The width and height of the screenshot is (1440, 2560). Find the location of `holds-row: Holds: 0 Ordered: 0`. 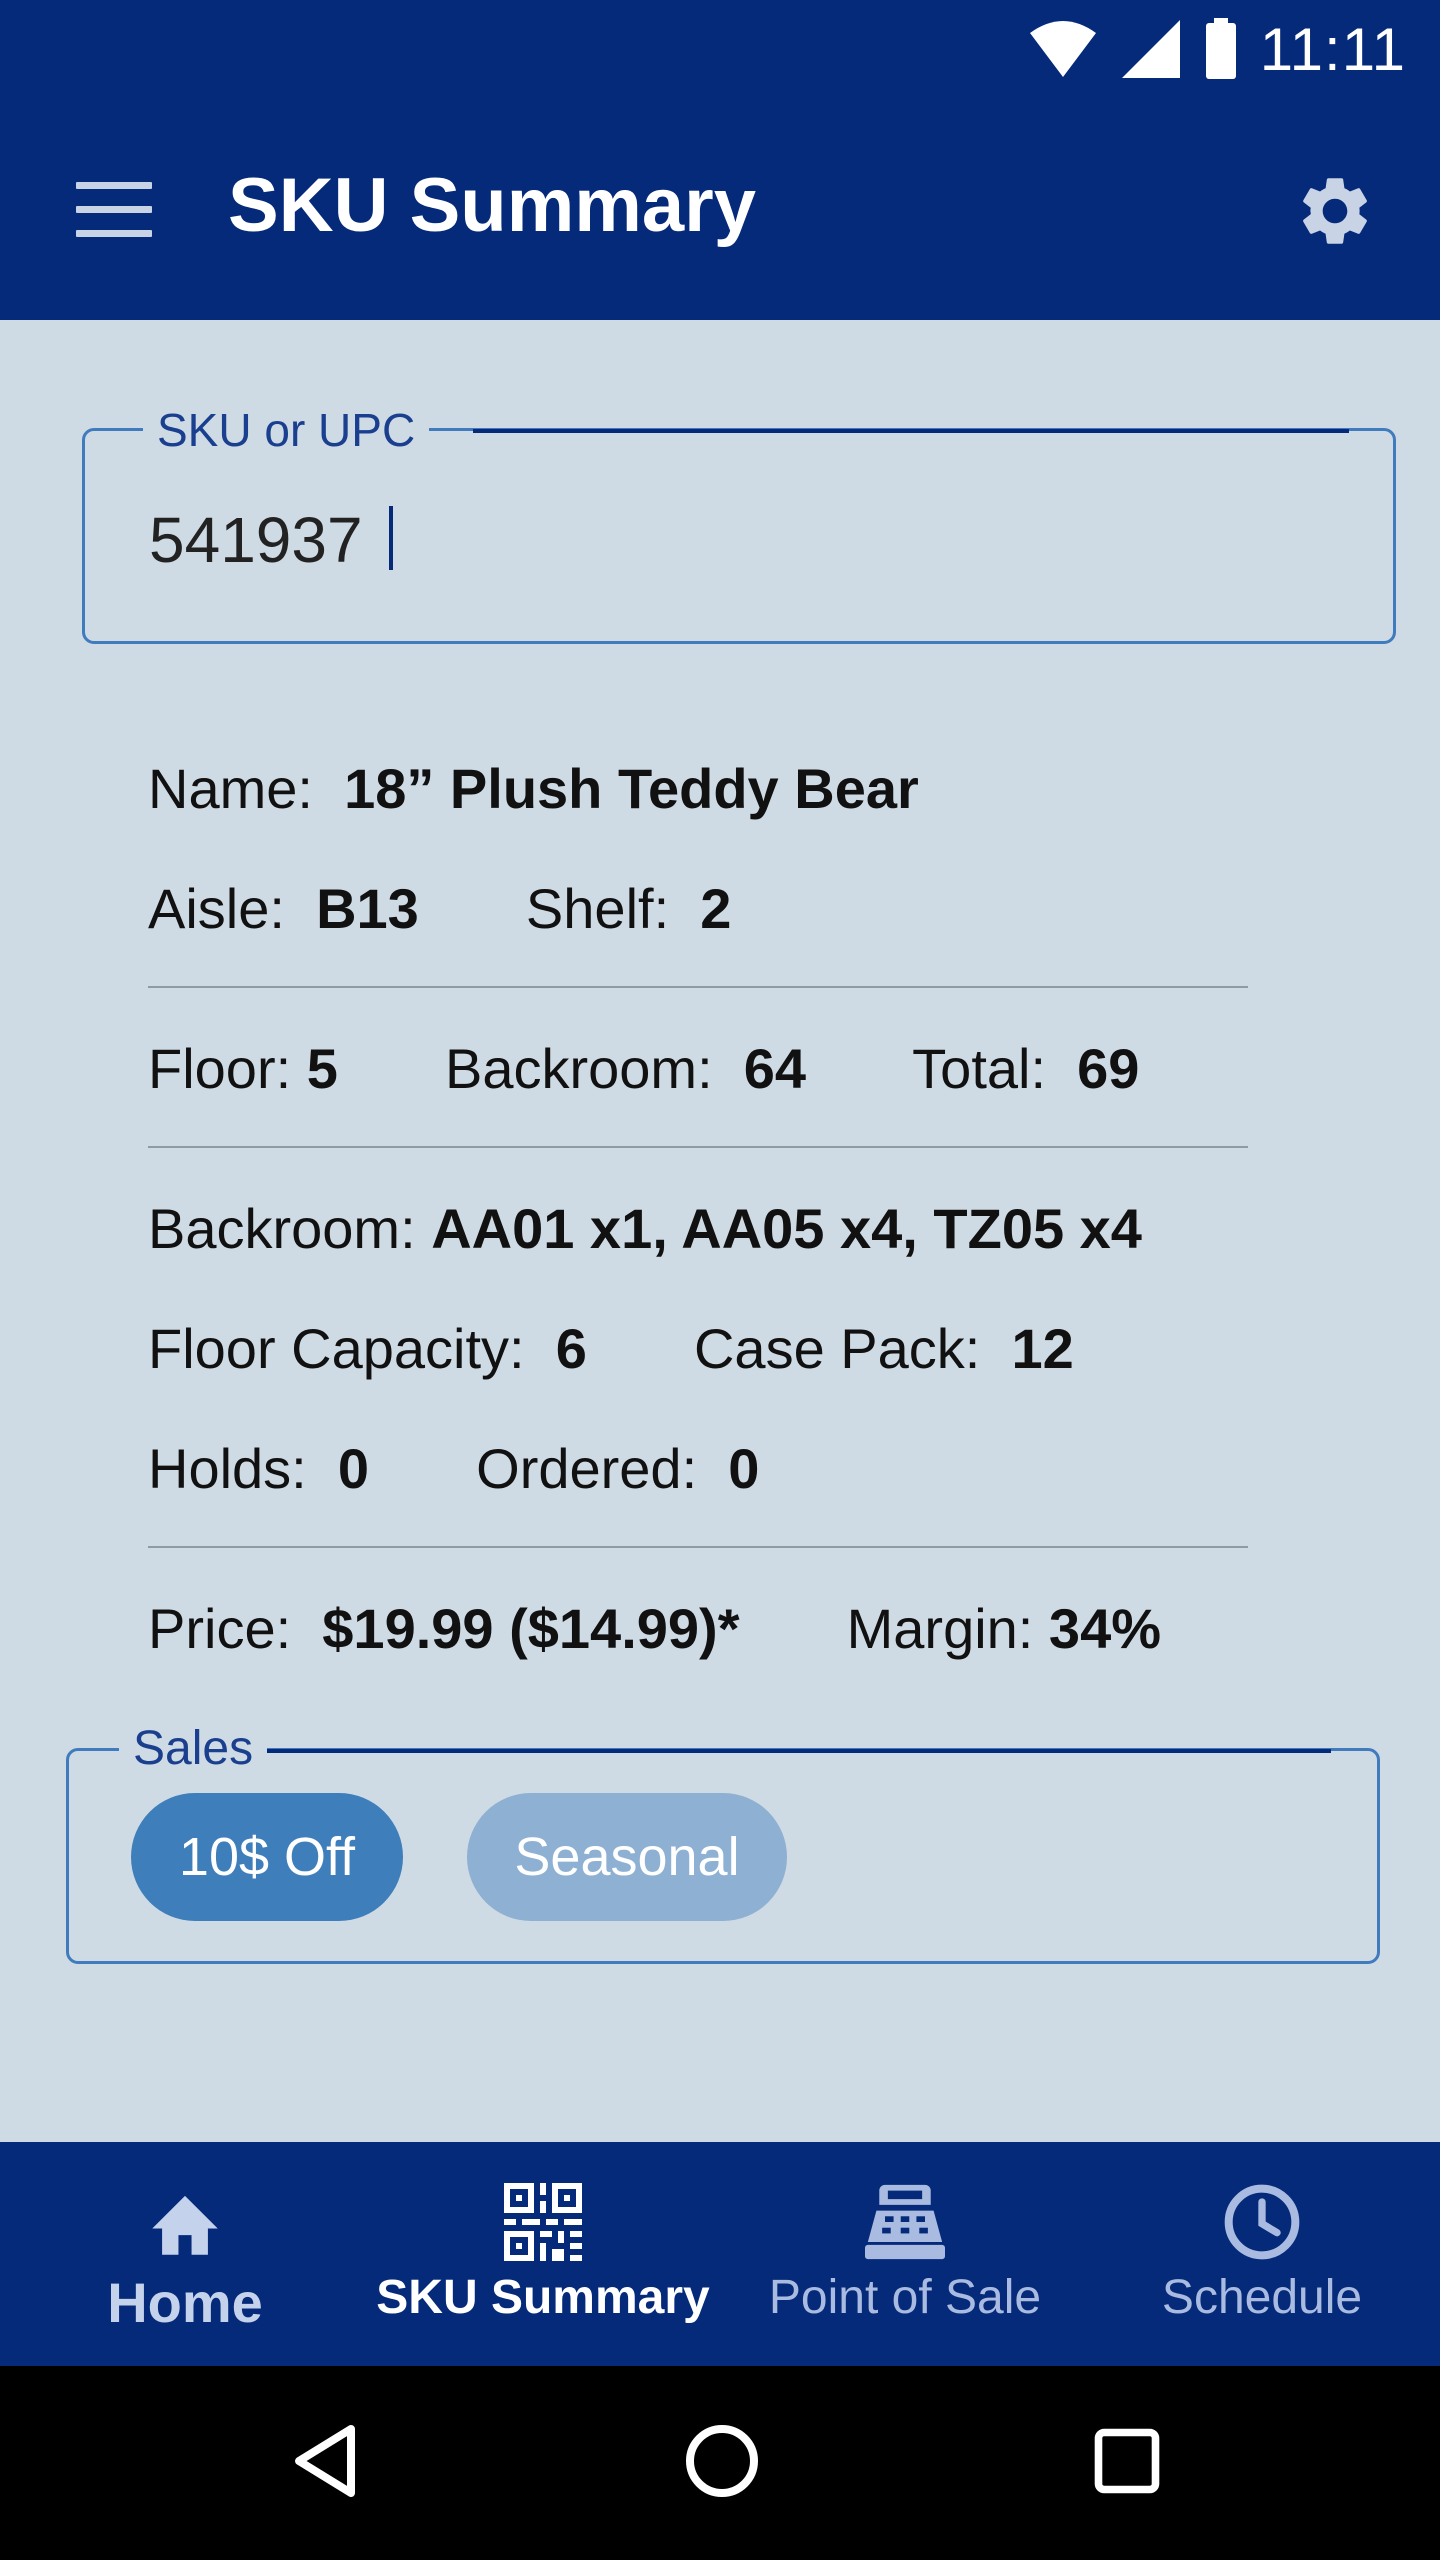

holds-row: Holds: 0 Ordered: 0 is located at coordinates (453, 1468).